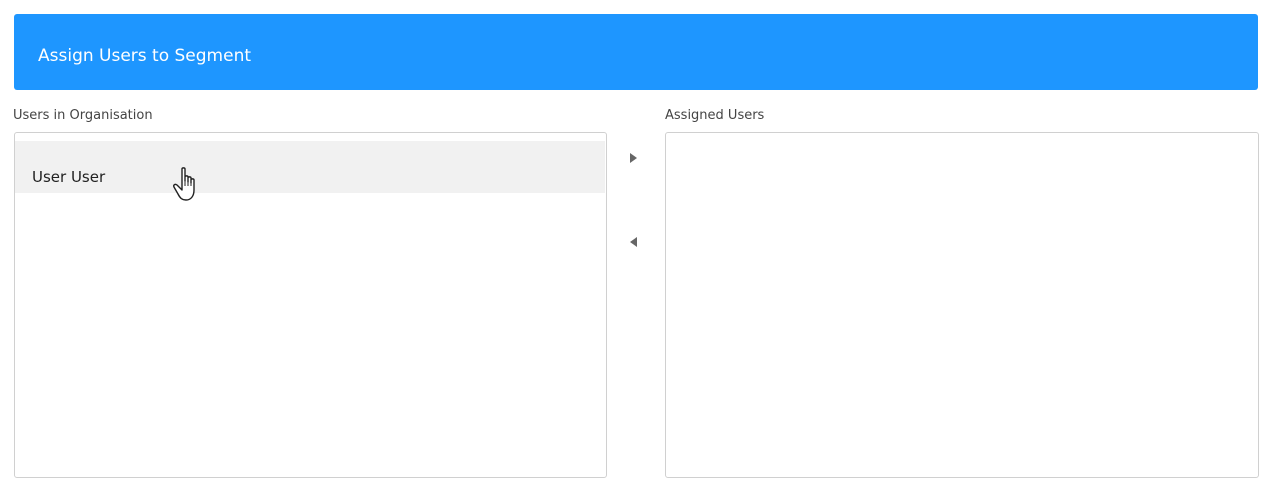 The width and height of the screenshot is (1261, 491). I want to click on triangle-right-icon, so click(633, 158).